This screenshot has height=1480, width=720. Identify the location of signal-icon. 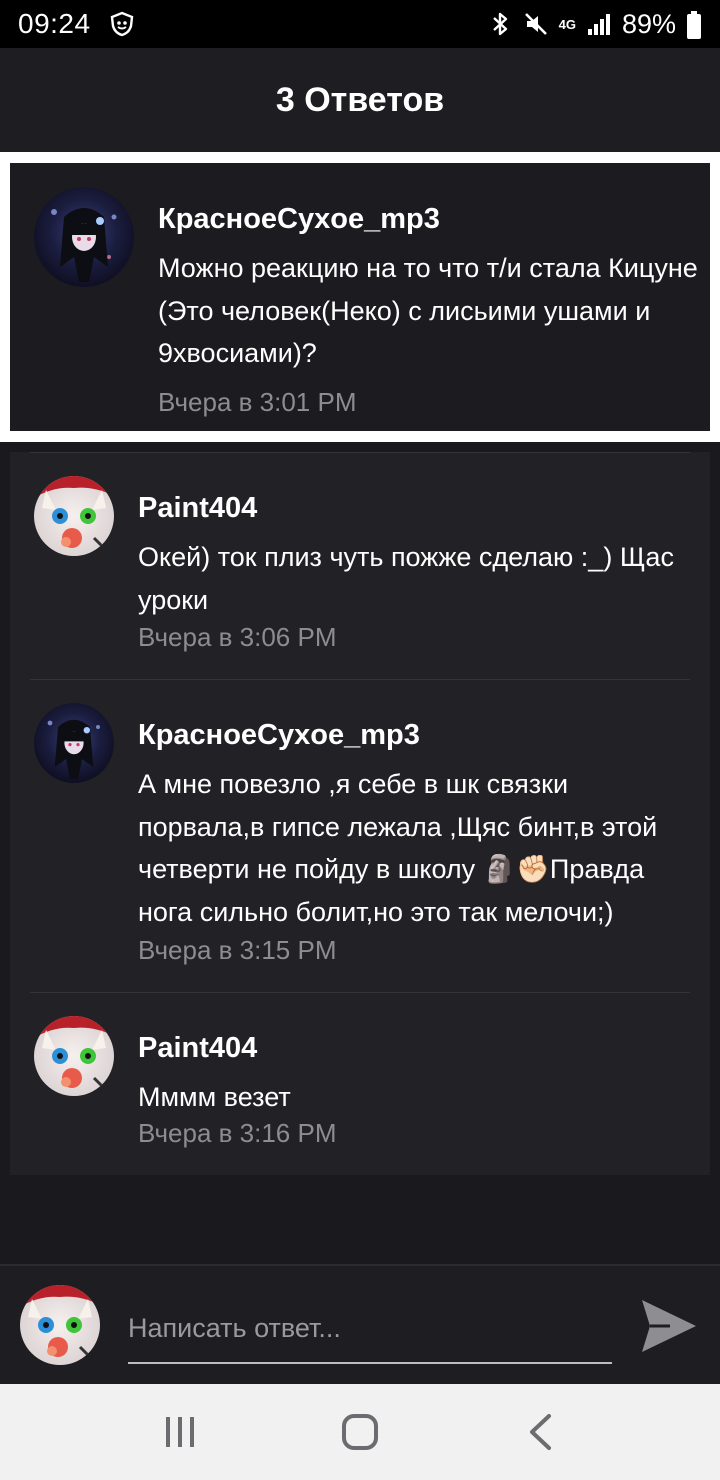
(599, 24).